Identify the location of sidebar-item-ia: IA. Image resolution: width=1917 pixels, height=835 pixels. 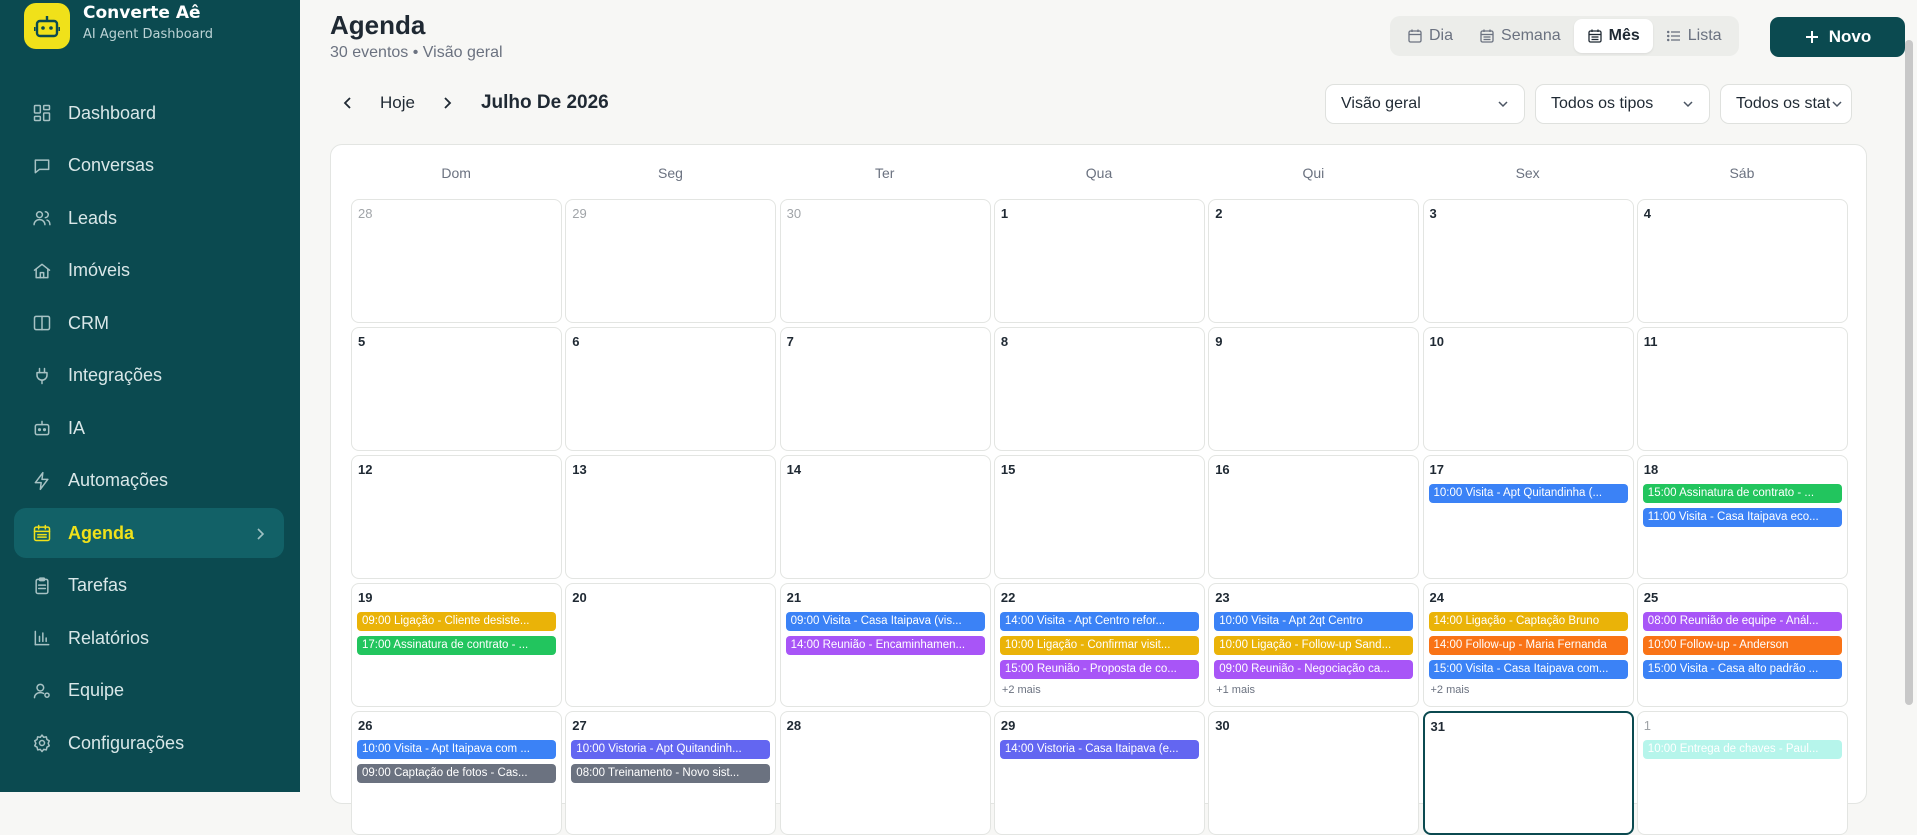
(149, 428).